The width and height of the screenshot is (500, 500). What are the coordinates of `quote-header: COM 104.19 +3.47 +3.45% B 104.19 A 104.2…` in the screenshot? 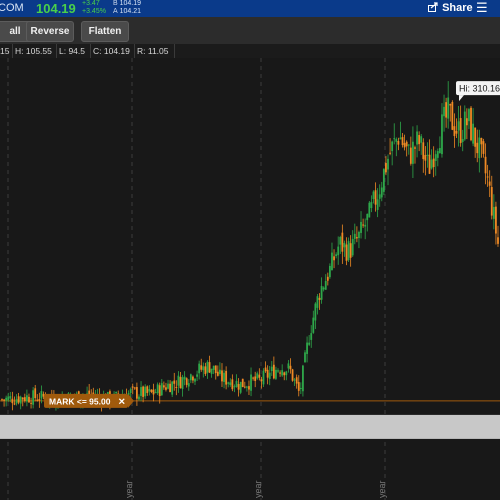 It's located at (250, 8).